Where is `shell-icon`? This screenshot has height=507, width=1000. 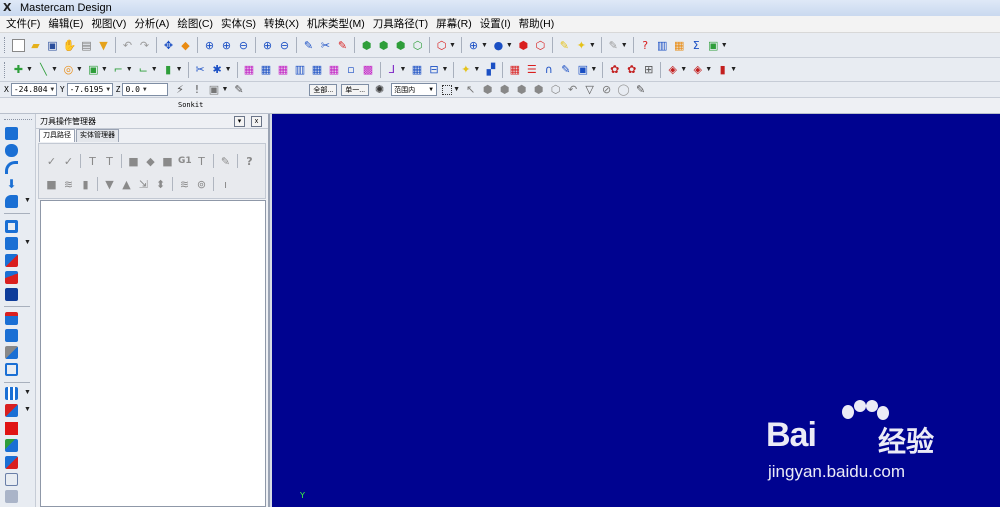
shell-icon is located at coordinates (11, 226).